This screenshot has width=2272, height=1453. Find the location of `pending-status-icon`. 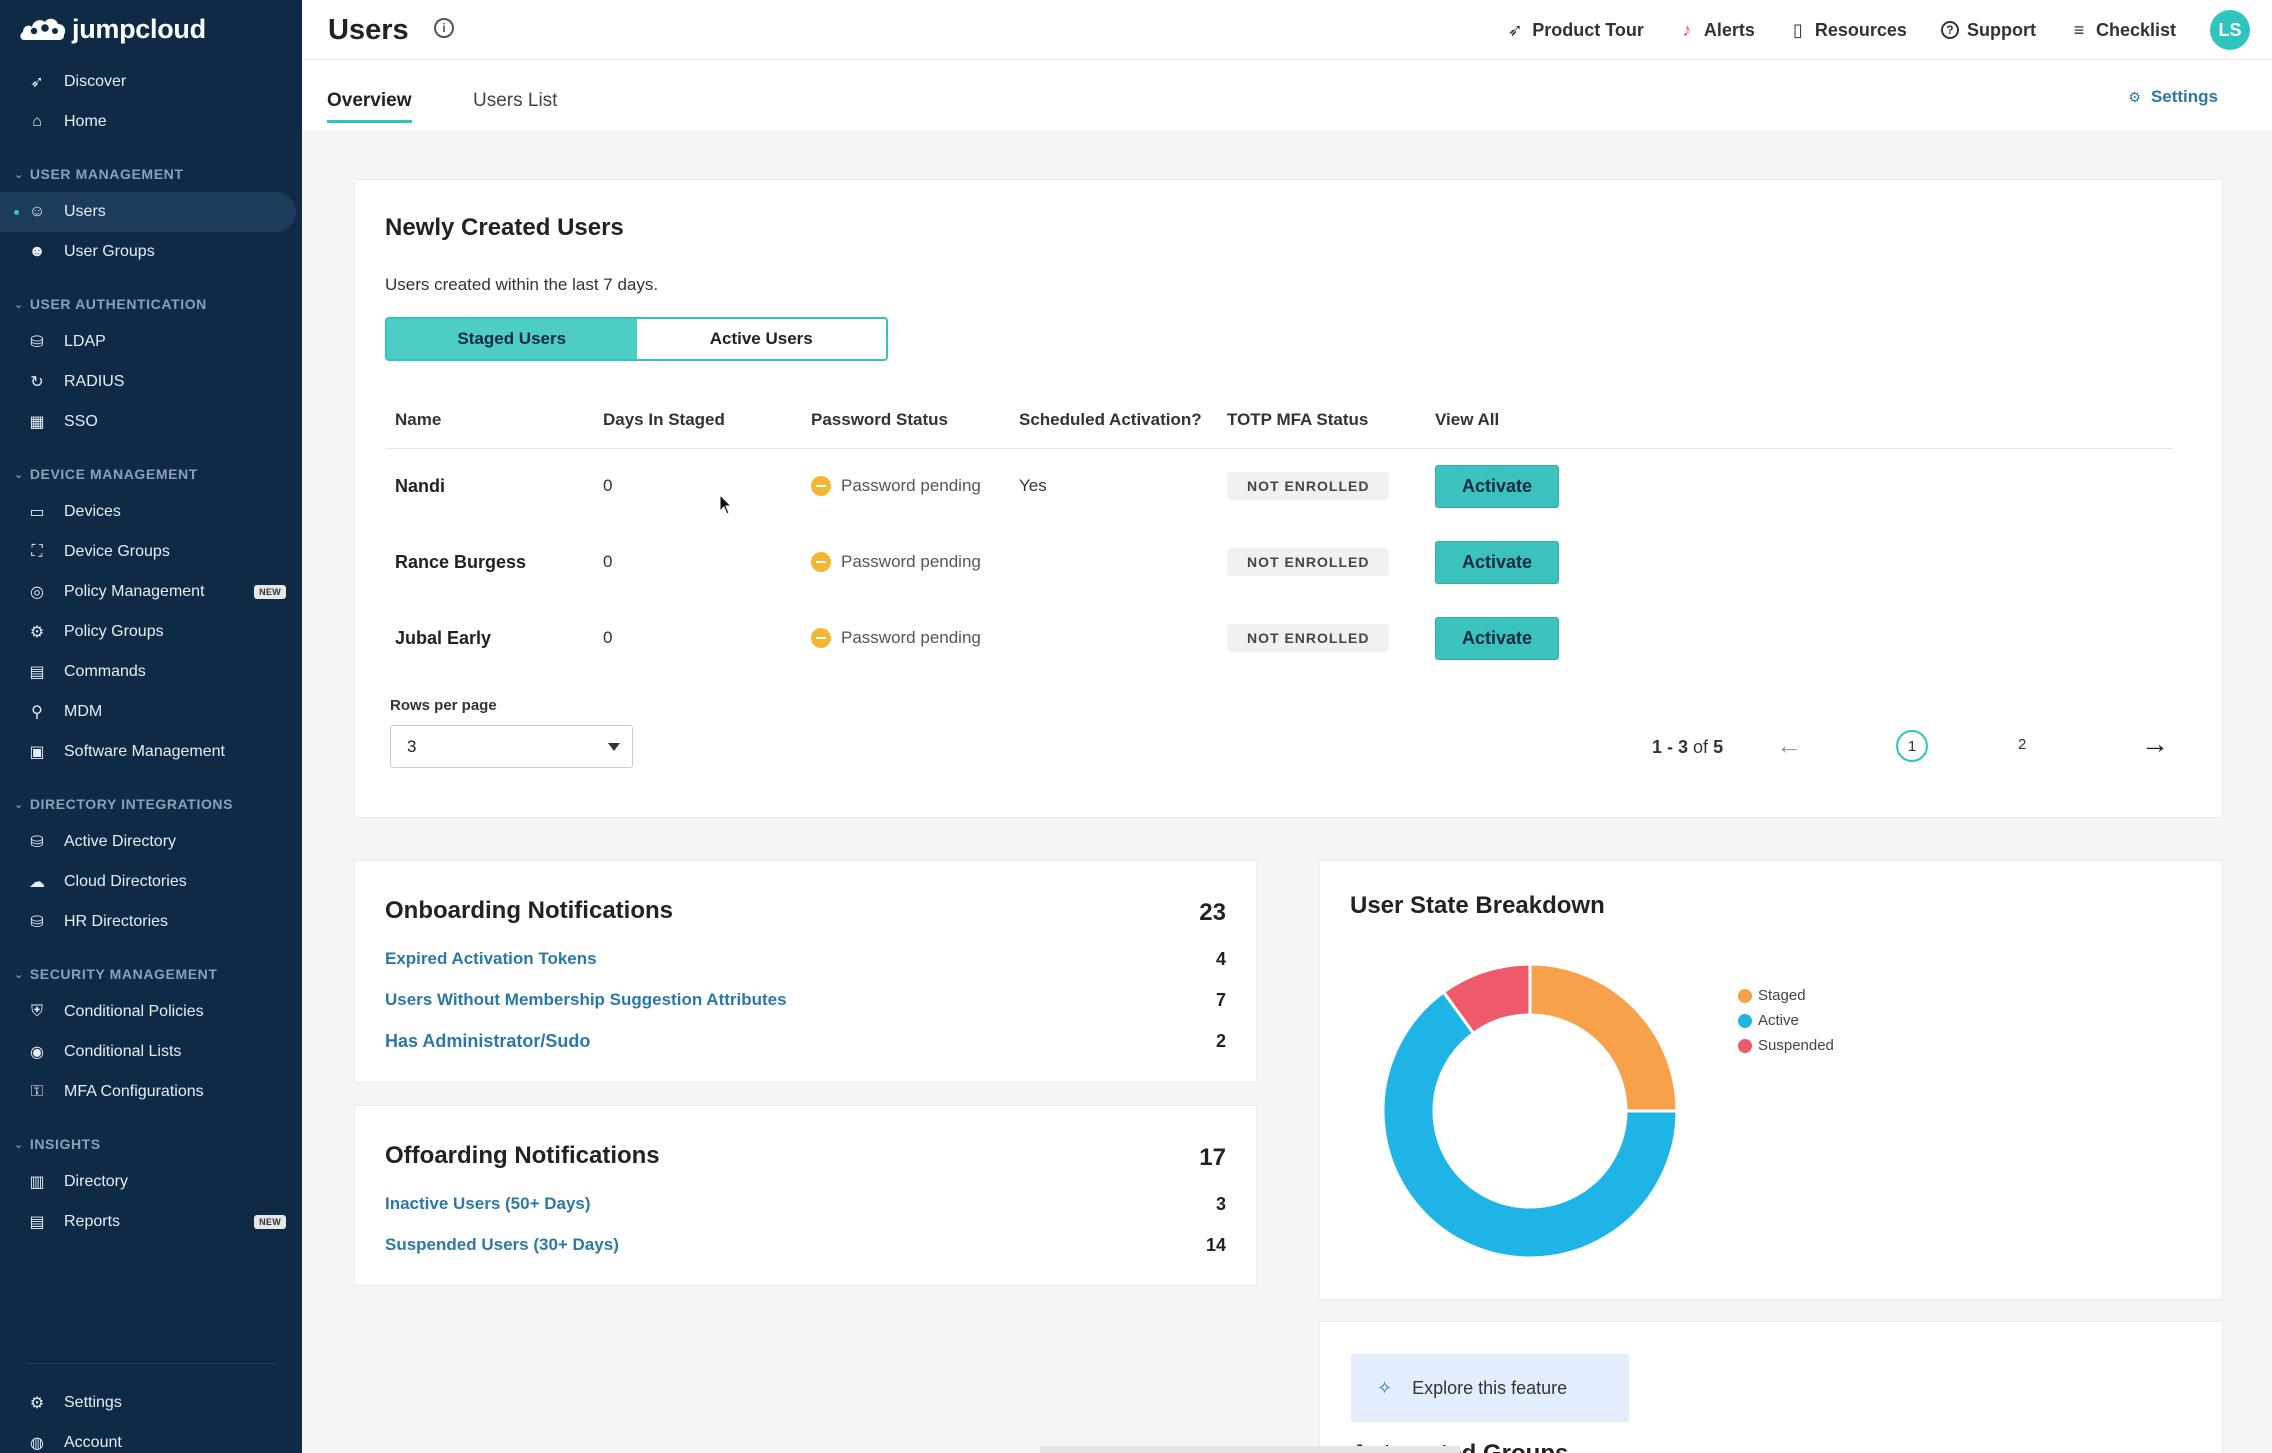

pending-status-icon is located at coordinates (821, 638).